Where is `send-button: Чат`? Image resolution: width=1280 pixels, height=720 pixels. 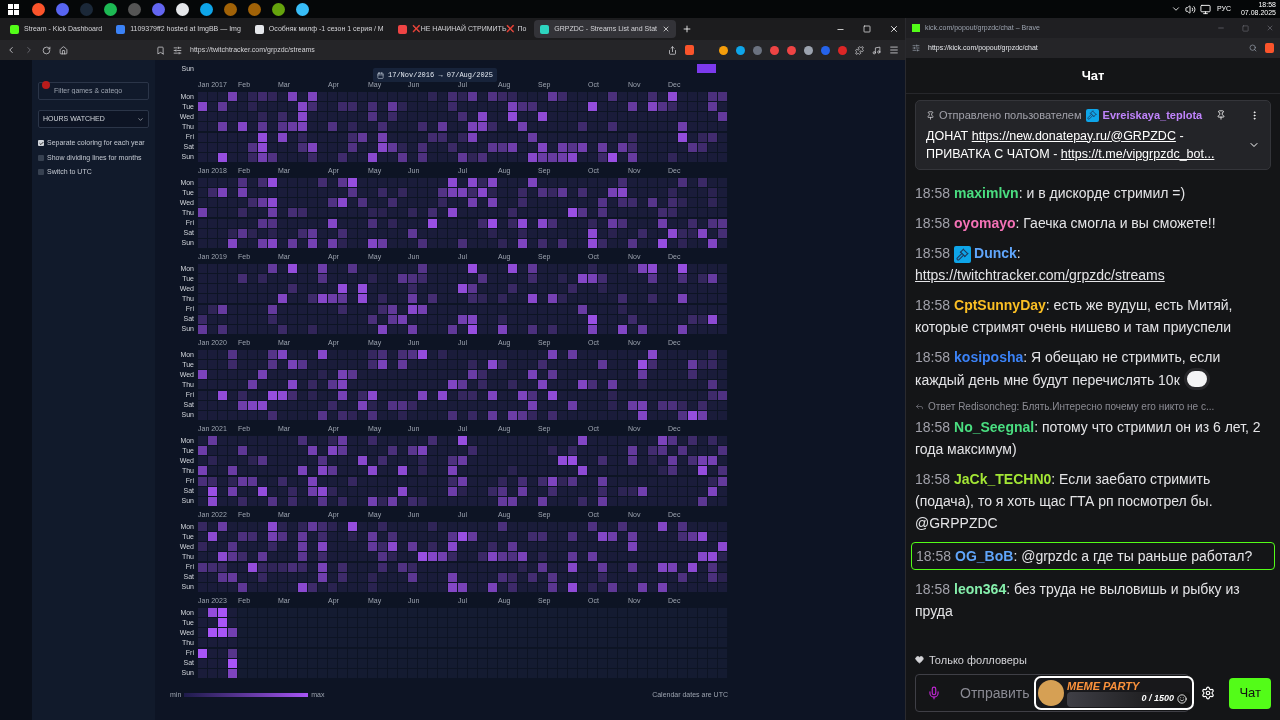
send-button: Чат is located at coordinates (1250, 693).